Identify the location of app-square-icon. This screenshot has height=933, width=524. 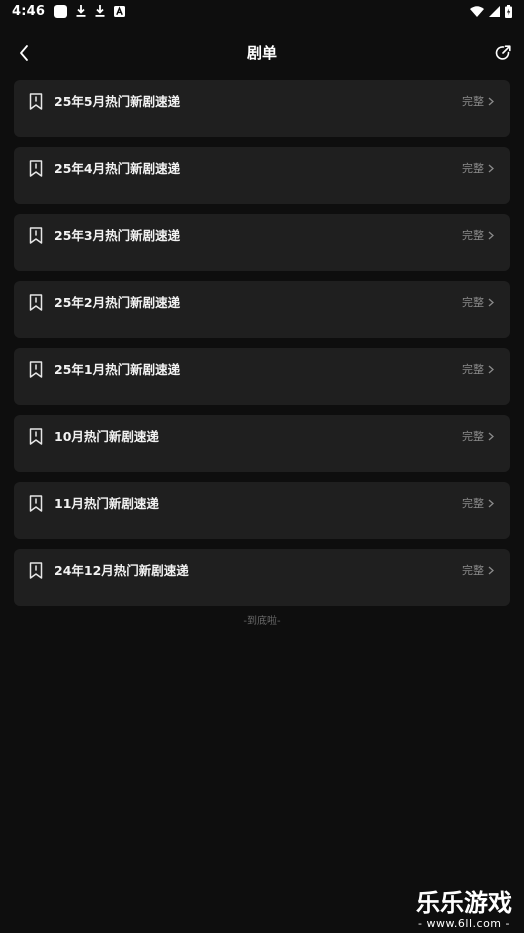
(61, 11).